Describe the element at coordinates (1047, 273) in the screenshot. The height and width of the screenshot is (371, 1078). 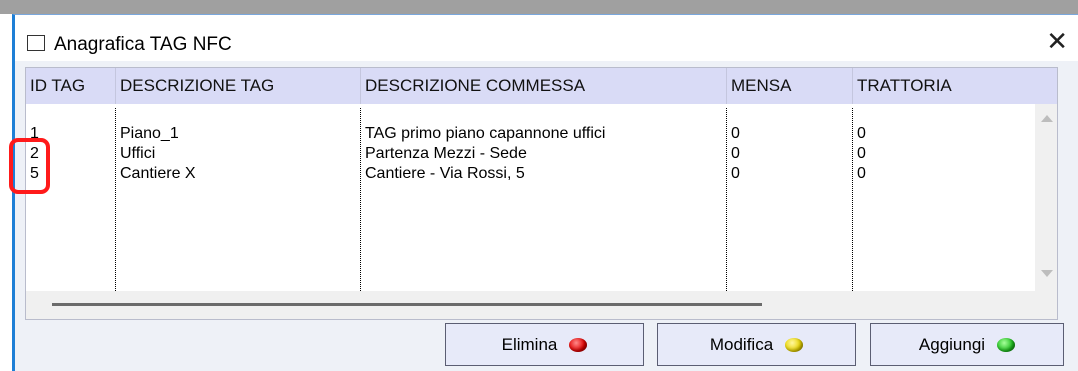
I see `scroll-down-arrow-icon` at that location.